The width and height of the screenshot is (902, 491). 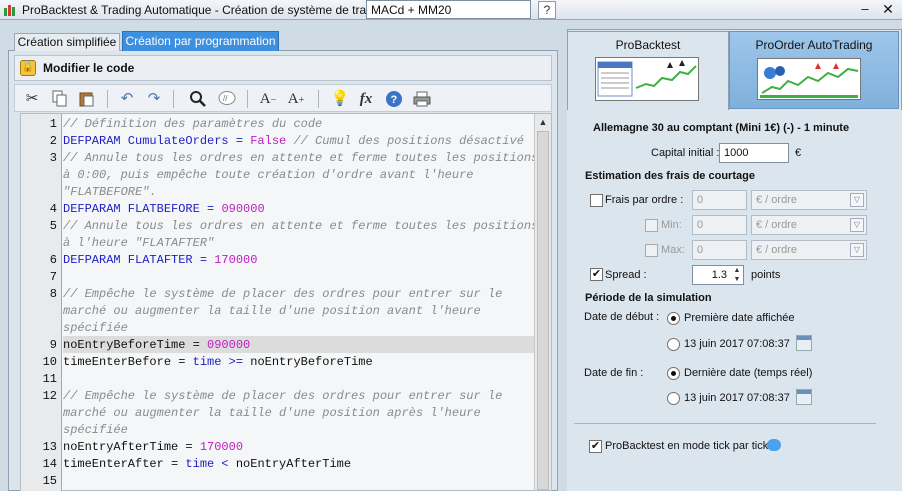 I want to click on line-number: 3, so click(x=53, y=158).